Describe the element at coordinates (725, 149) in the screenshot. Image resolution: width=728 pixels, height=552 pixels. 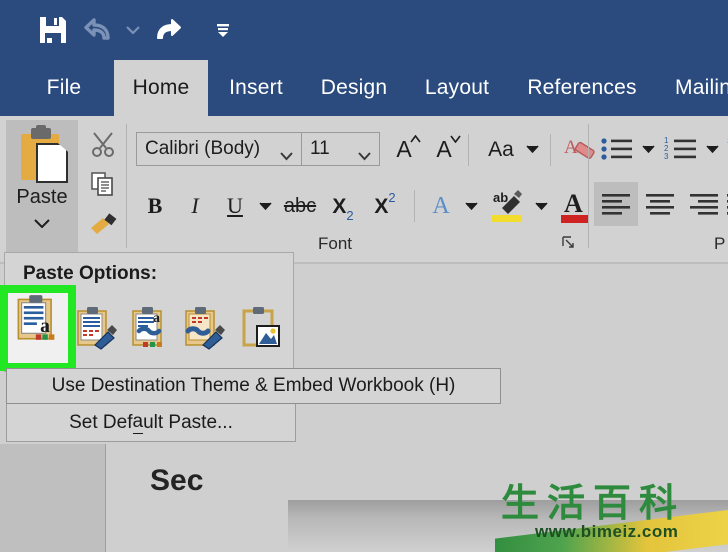
I see `multilevel-list-button: 1 a` at that location.